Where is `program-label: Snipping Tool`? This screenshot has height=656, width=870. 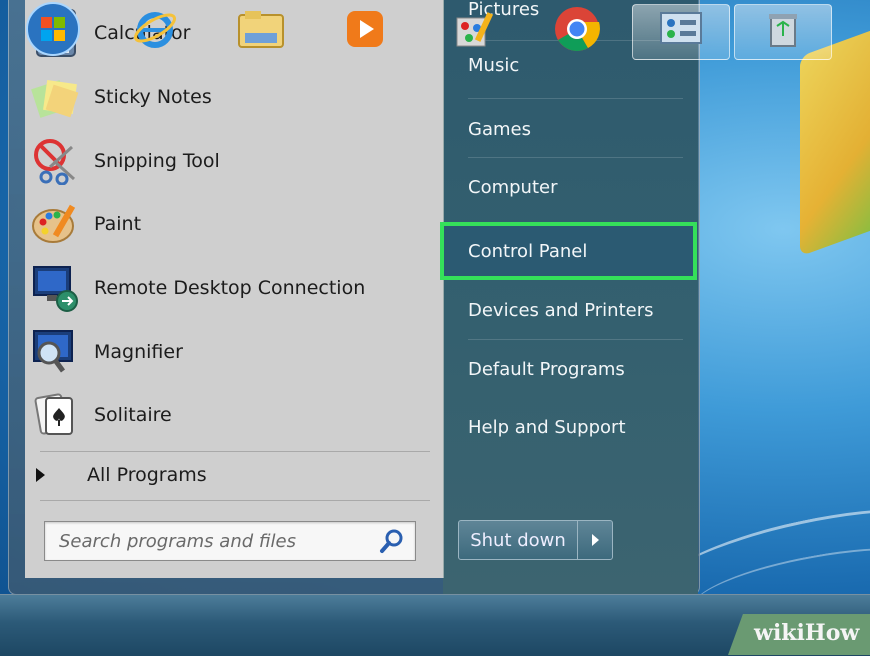
program-label: Snipping Tool is located at coordinates (157, 161).